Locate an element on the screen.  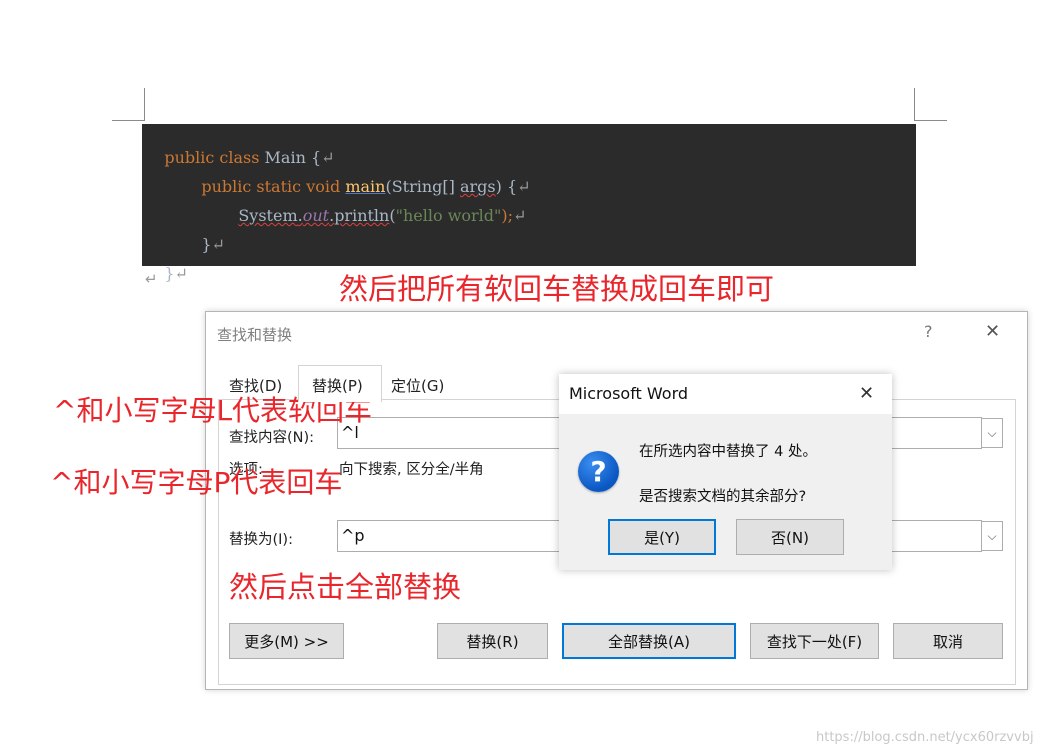
find-dropdown-button: ⌵ is located at coordinates (992, 433).